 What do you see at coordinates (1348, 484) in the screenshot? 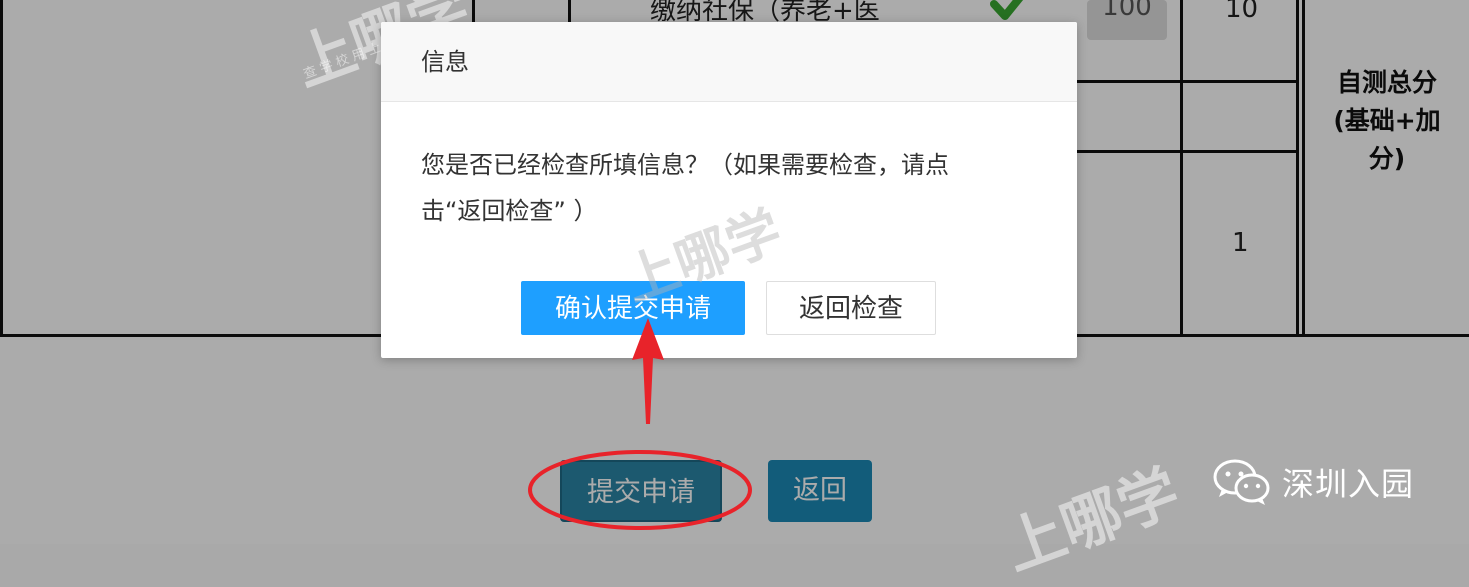
I see `wechat-account-name: 深圳入园` at bounding box center [1348, 484].